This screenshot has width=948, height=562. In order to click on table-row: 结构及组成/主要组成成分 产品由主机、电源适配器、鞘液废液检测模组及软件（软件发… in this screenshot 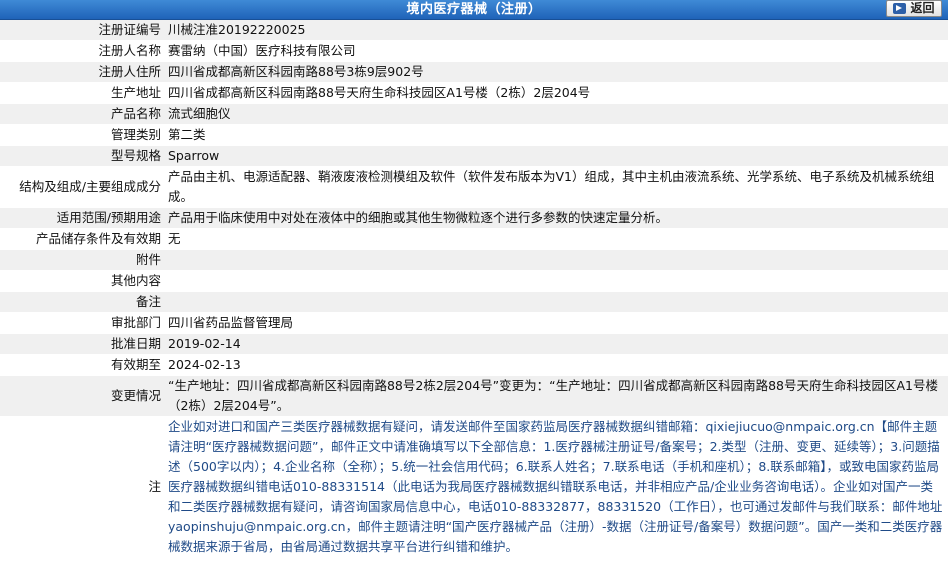, I will do `click(474, 187)`.